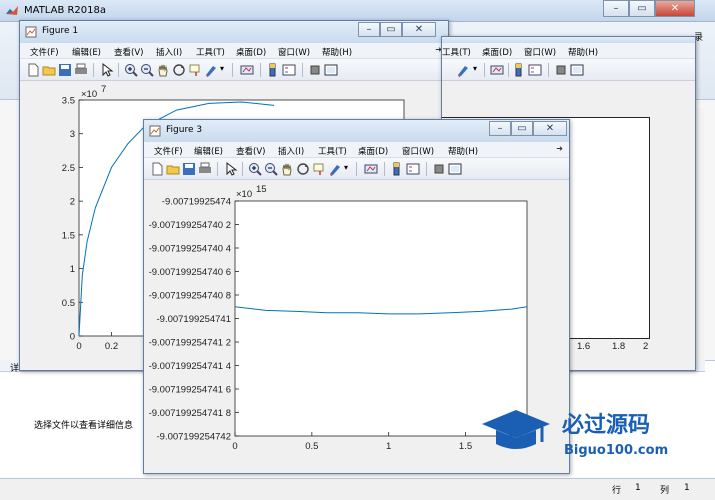  What do you see at coordinates (65, 10) in the screenshot?
I see `main-title: MATLAB R2018a` at bounding box center [65, 10].